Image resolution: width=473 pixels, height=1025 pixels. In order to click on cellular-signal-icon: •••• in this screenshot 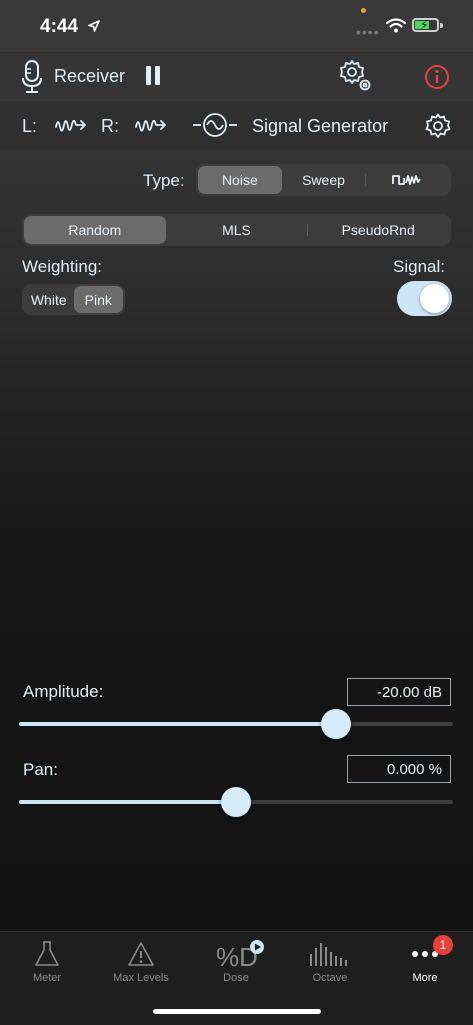, I will do `click(368, 32)`.